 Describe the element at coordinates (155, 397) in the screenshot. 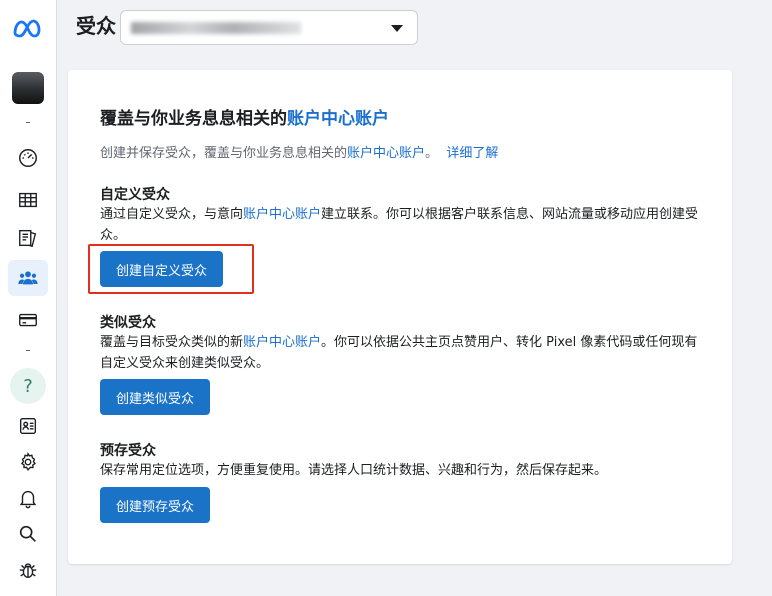

I see `create-lookalike-audience-button: 创建类似受众` at that location.